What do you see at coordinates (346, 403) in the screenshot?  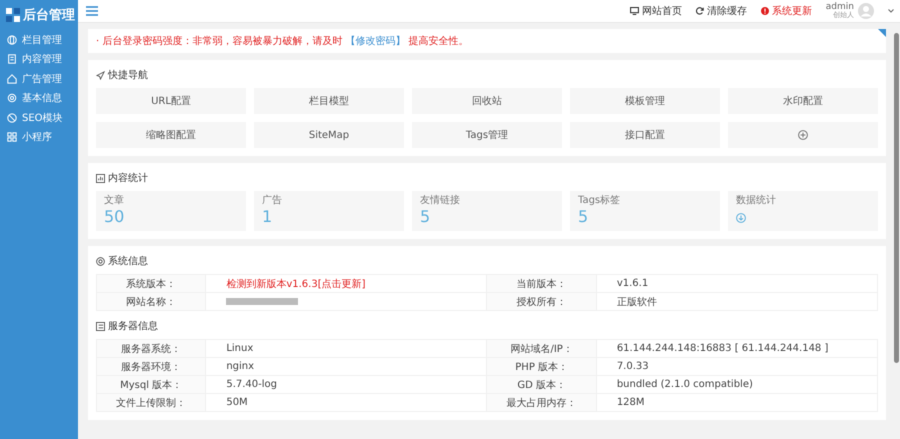 I see `table-cell: 50M` at bounding box center [346, 403].